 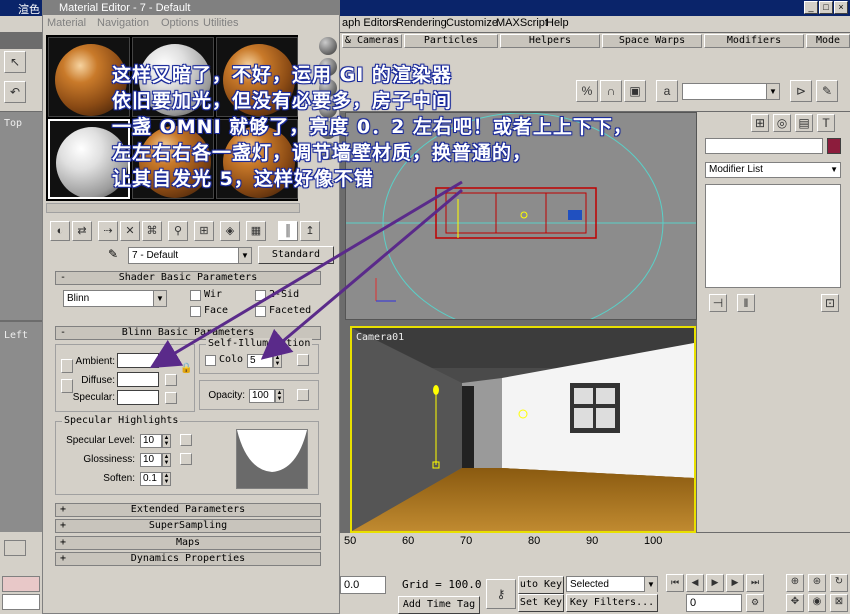 I want to click on arrow-to-self-illum, so click(x=361, y=274).